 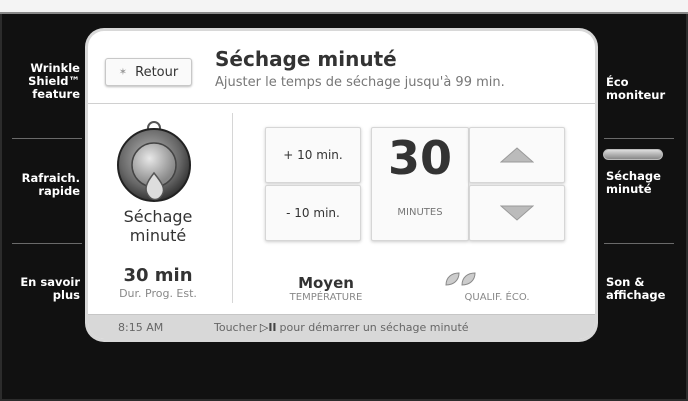 What do you see at coordinates (158, 235) in the screenshot?
I see `mode-name-line: minuté` at bounding box center [158, 235].